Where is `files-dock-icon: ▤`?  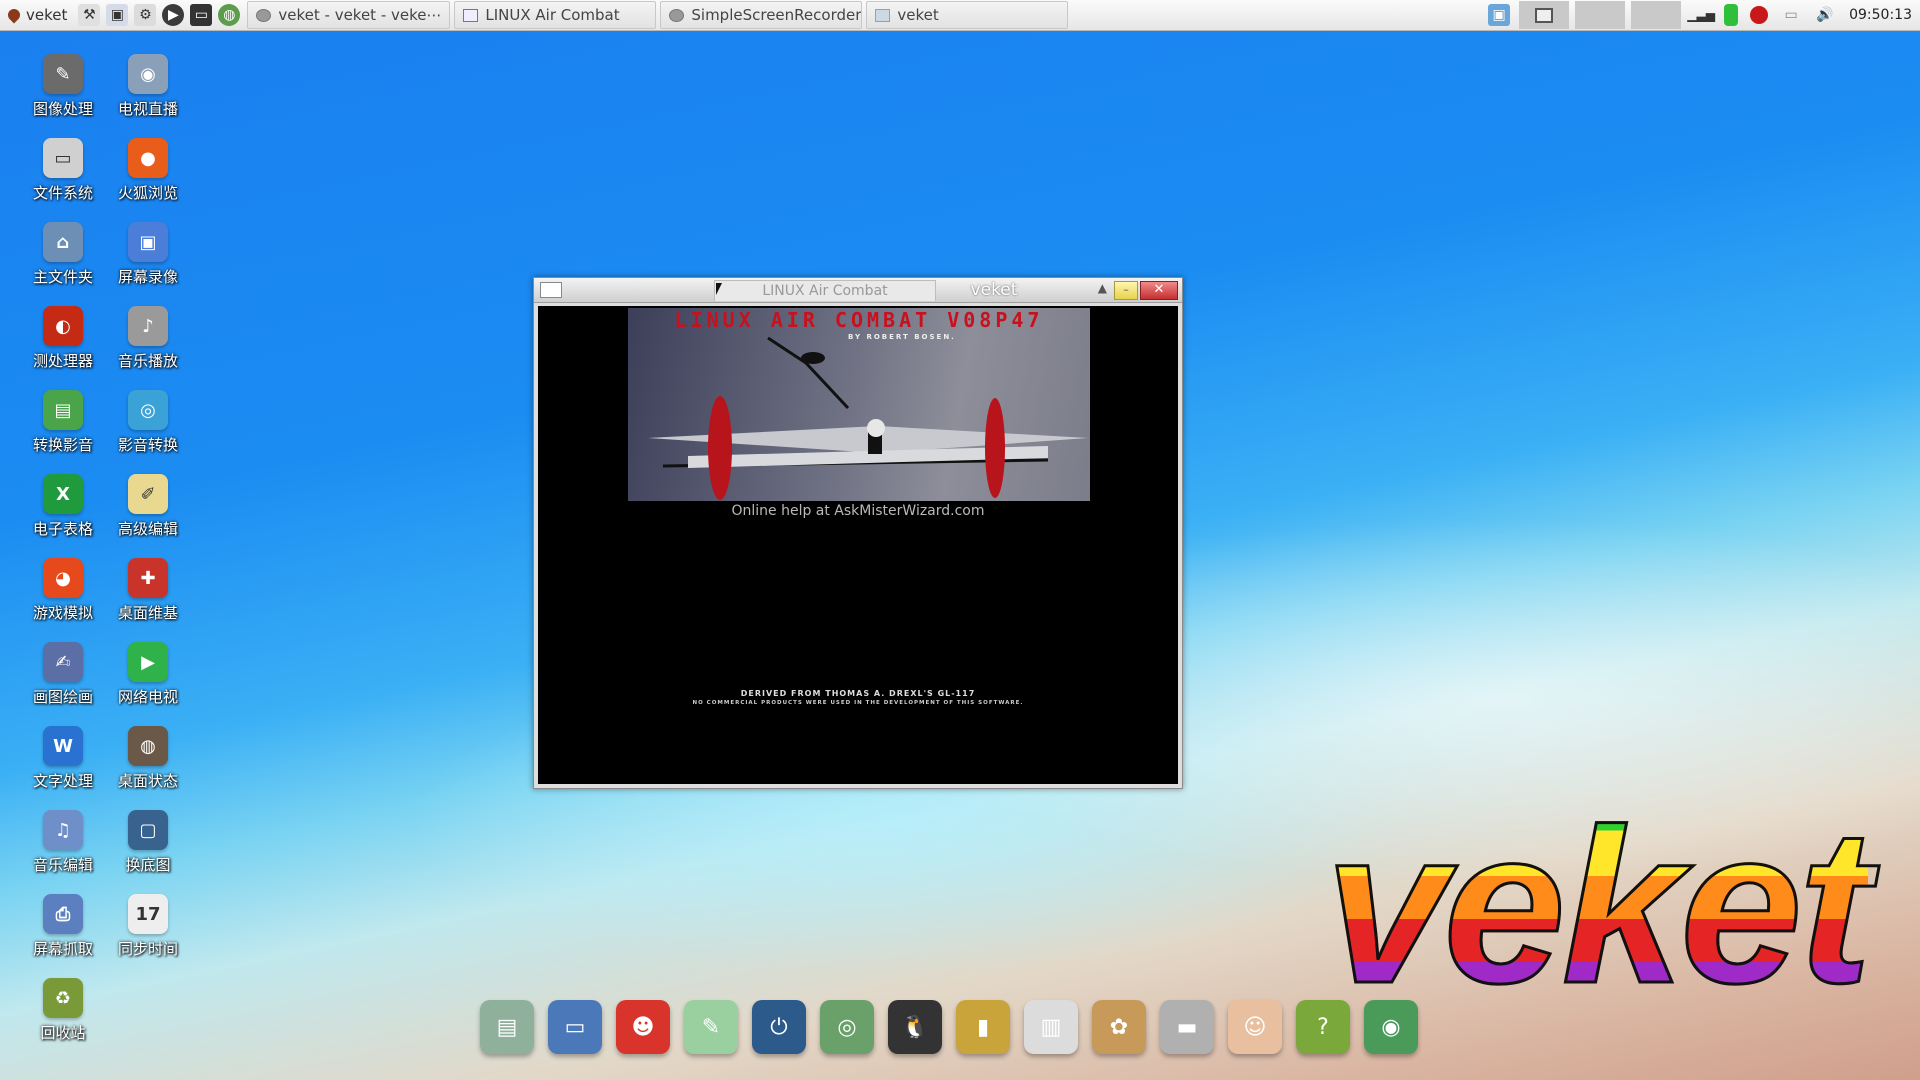 files-dock-icon: ▤ is located at coordinates (507, 1027).